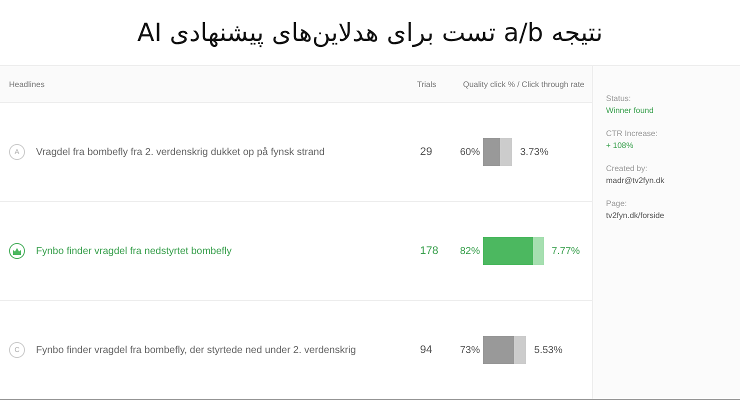 The width and height of the screenshot is (740, 400). What do you see at coordinates (617, 203) in the screenshot?
I see `summary-label: Page:` at bounding box center [617, 203].